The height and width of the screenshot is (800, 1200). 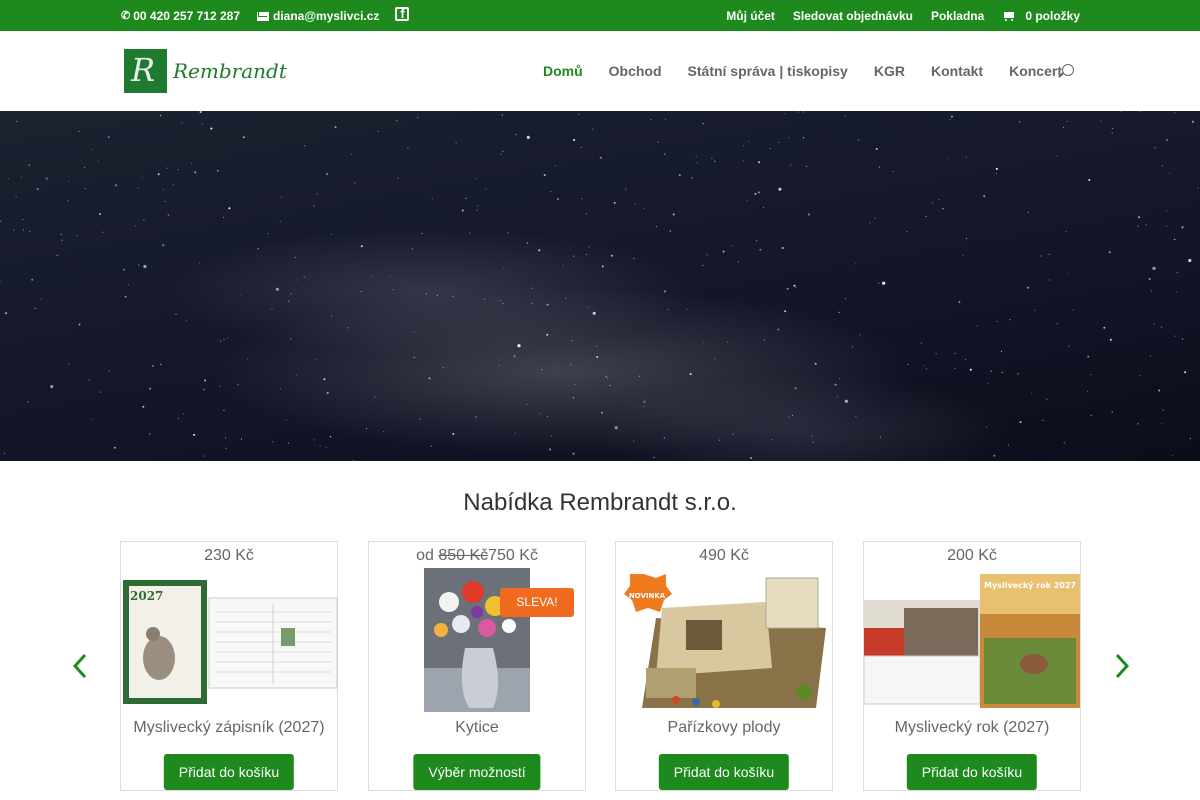 I want to click on nav-home: Domů, so click(x=563, y=71).